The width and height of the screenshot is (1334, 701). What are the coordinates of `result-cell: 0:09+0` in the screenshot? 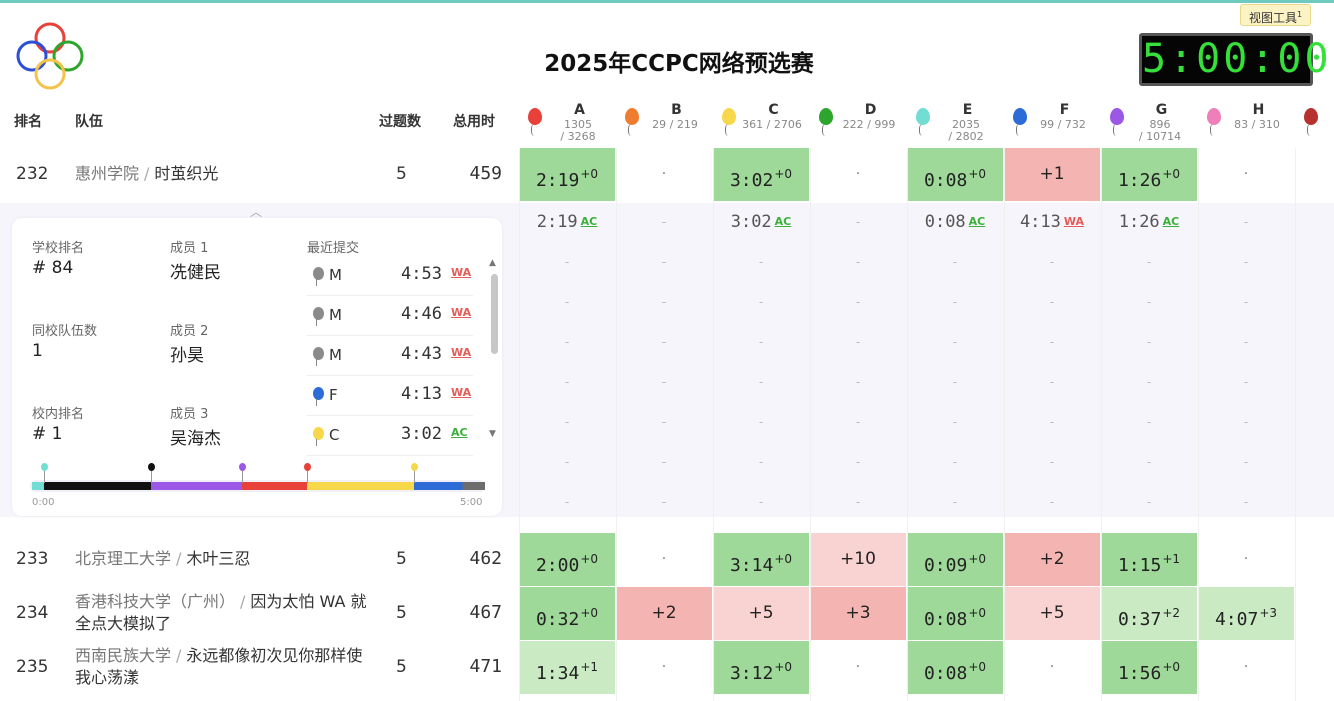 It's located at (955, 559).